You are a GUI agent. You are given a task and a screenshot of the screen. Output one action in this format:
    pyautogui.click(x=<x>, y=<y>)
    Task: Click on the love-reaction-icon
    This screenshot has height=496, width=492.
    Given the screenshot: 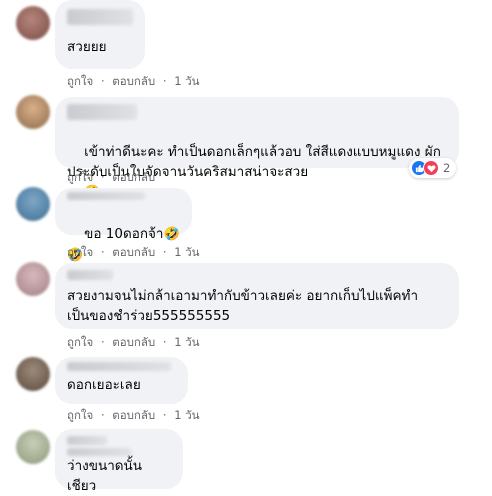 What is the action you would take?
    pyautogui.click(x=431, y=168)
    